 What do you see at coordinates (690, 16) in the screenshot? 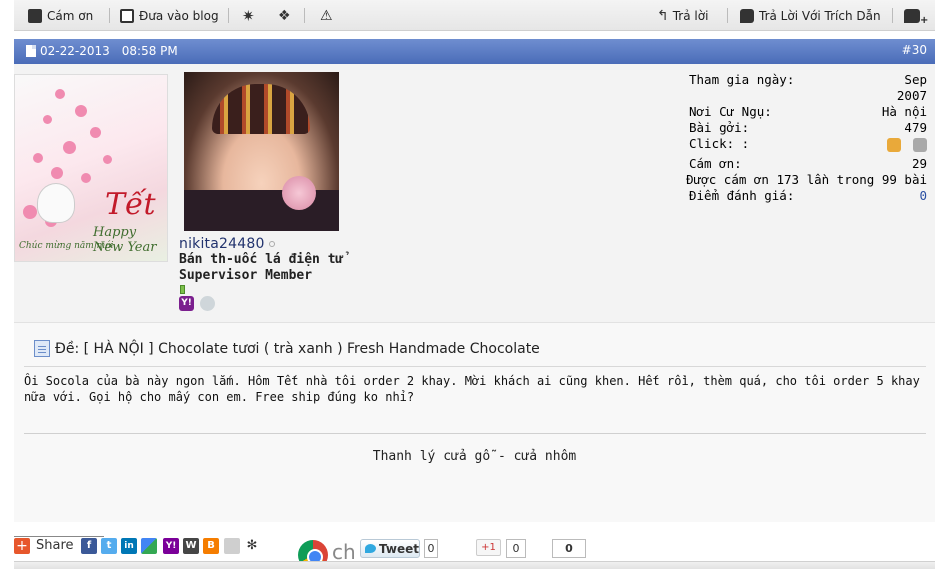
I see `reply-label: Trả lời` at bounding box center [690, 16].